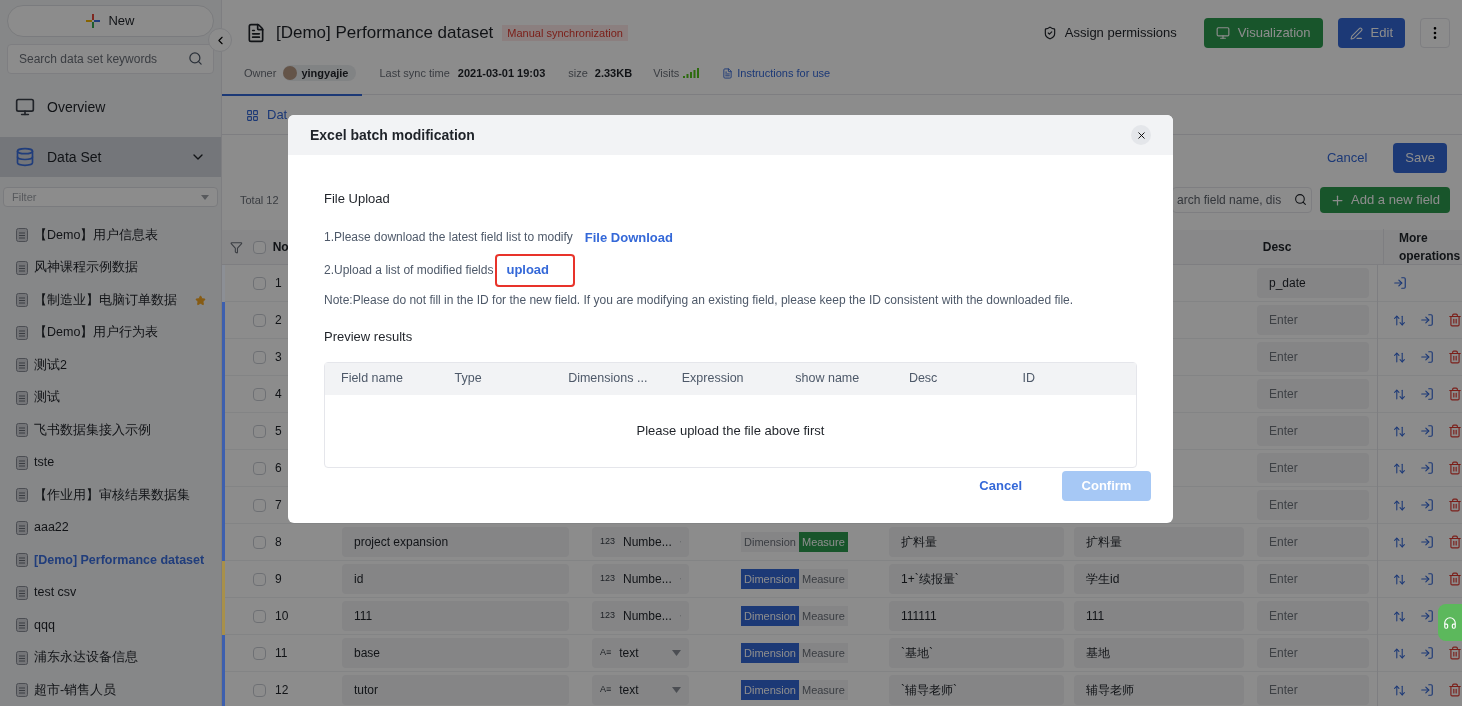 Image resolution: width=1462 pixels, height=706 pixels. What do you see at coordinates (1371, 33) in the screenshot?
I see `edit-button: Edit` at bounding box center [1371, 33].